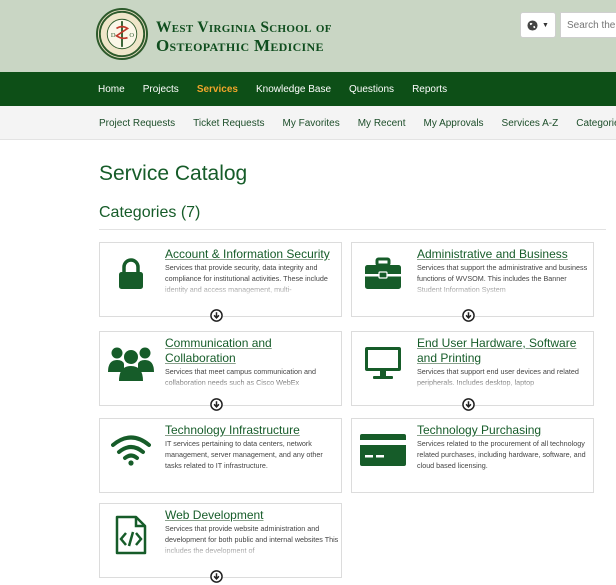  Describe the element at coordinates (454, 123) in the screenshot. I see `subnav-my-approvals: My Approvals` at that location.